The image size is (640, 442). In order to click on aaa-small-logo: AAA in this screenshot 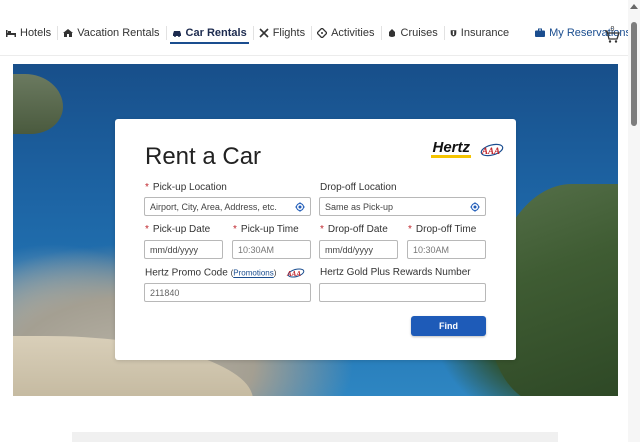, I will do `click(295, 273)`.